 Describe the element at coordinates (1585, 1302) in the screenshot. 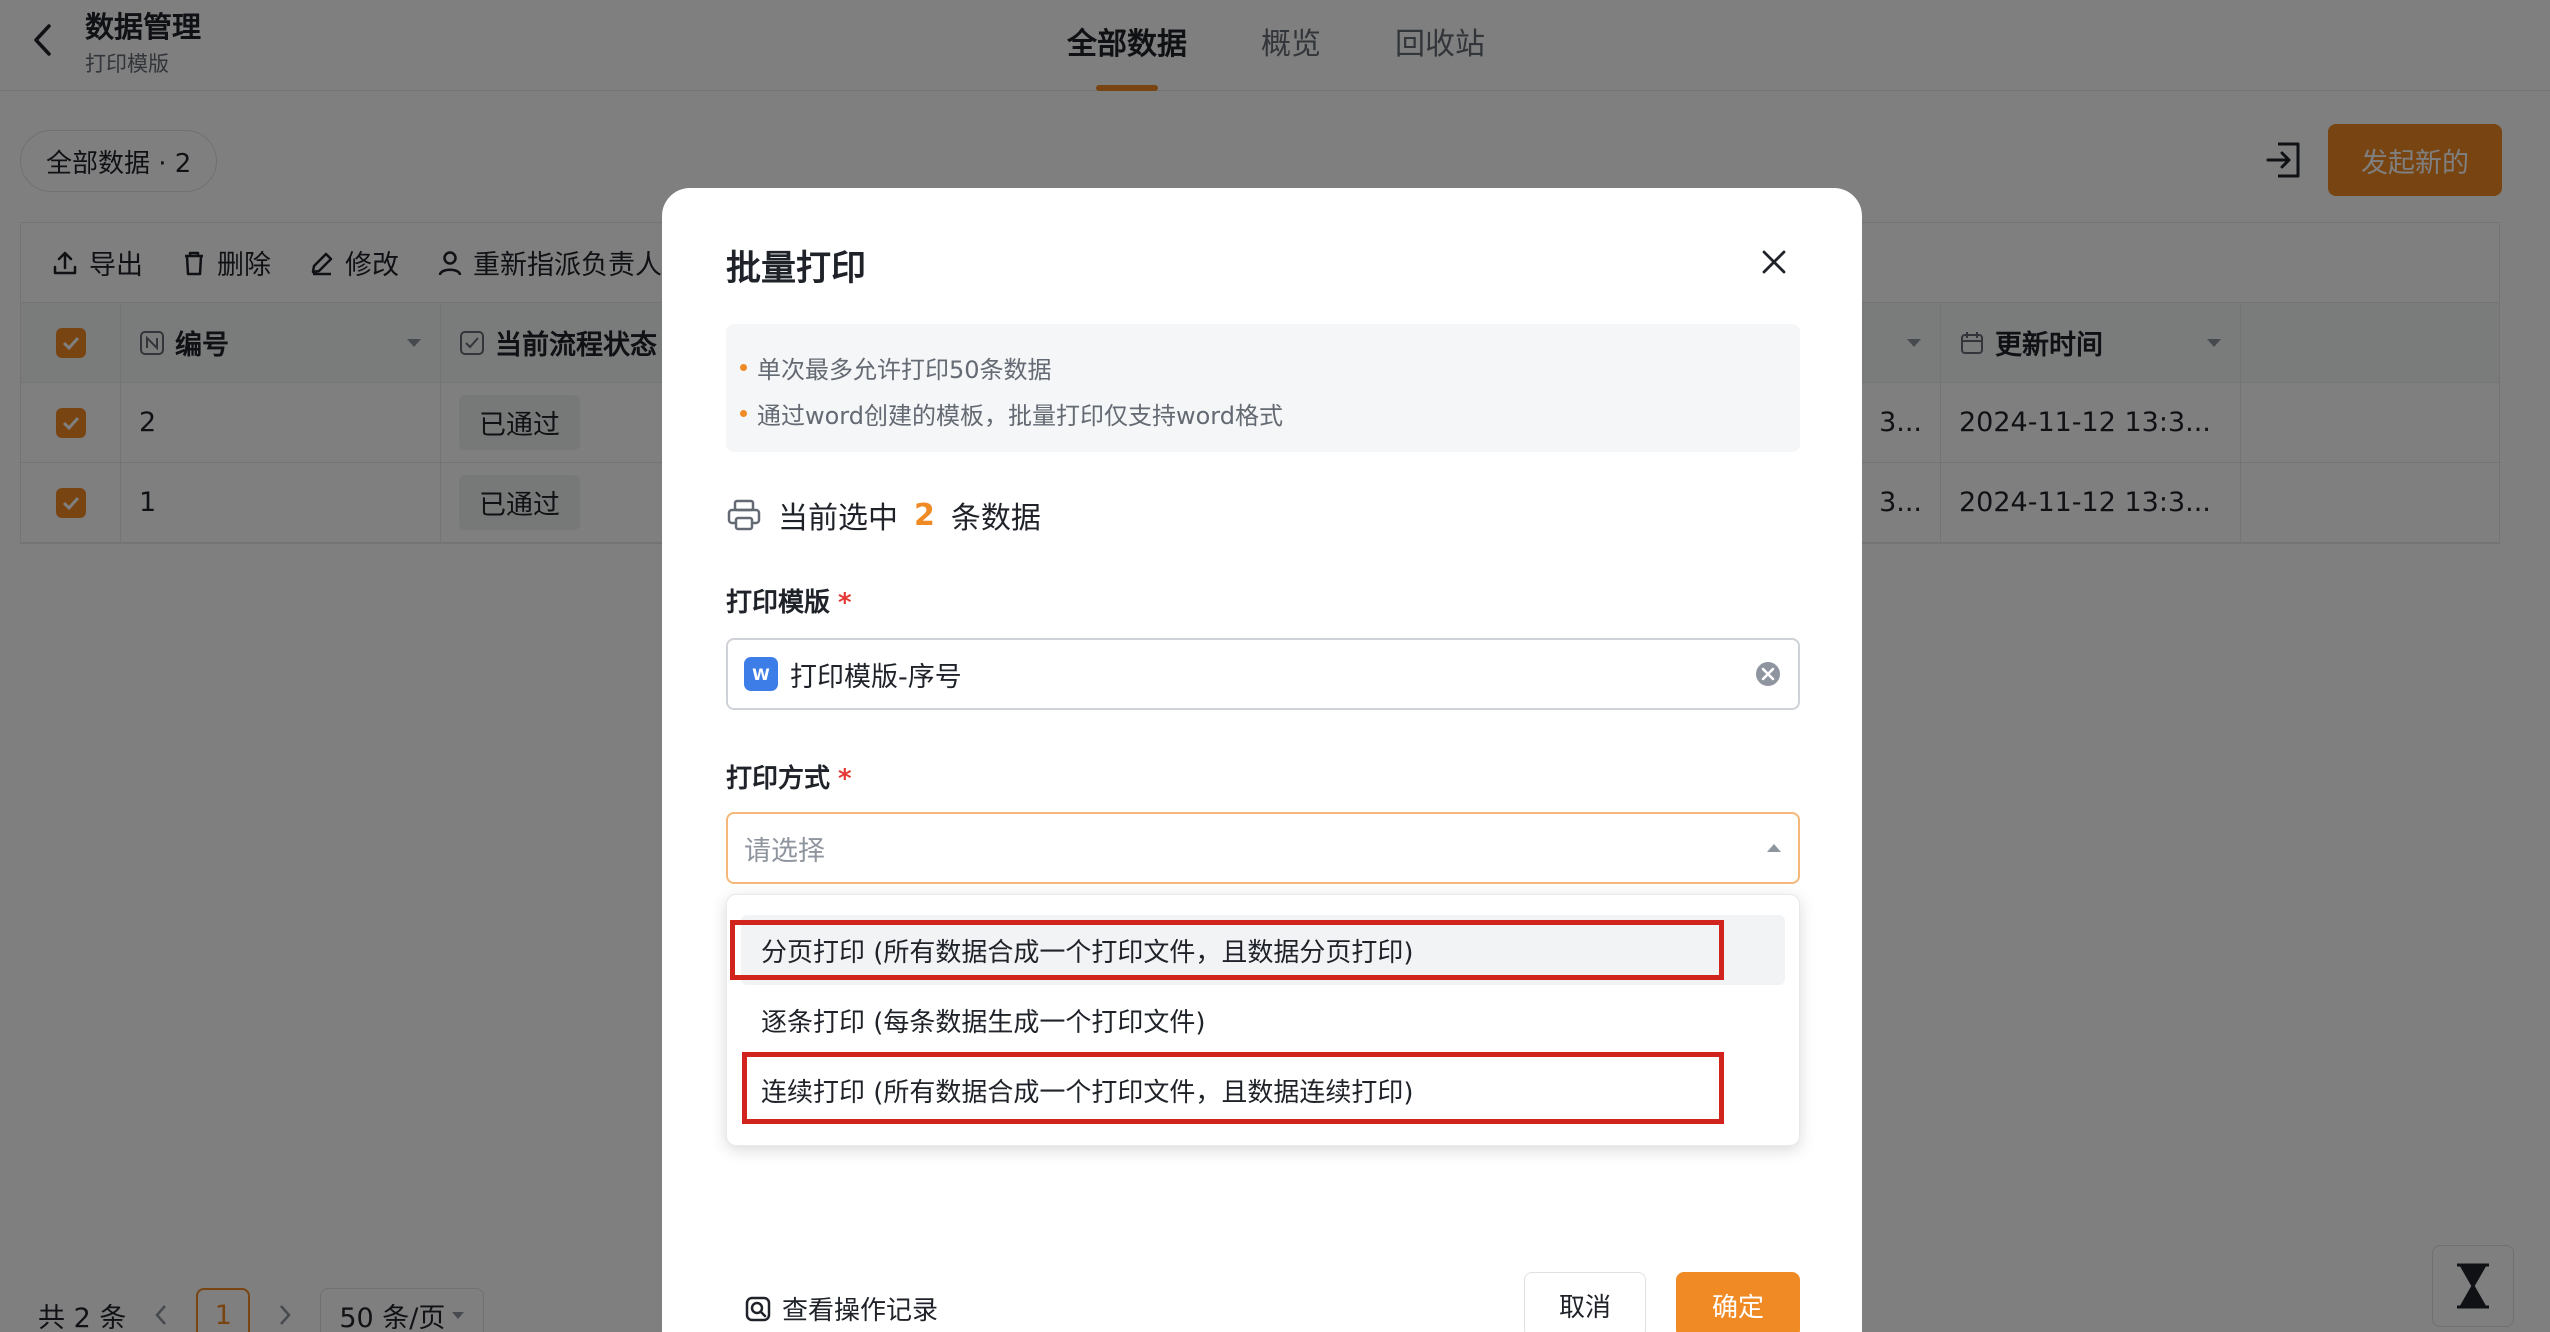

I see `cancel-button: 取消` at that location.